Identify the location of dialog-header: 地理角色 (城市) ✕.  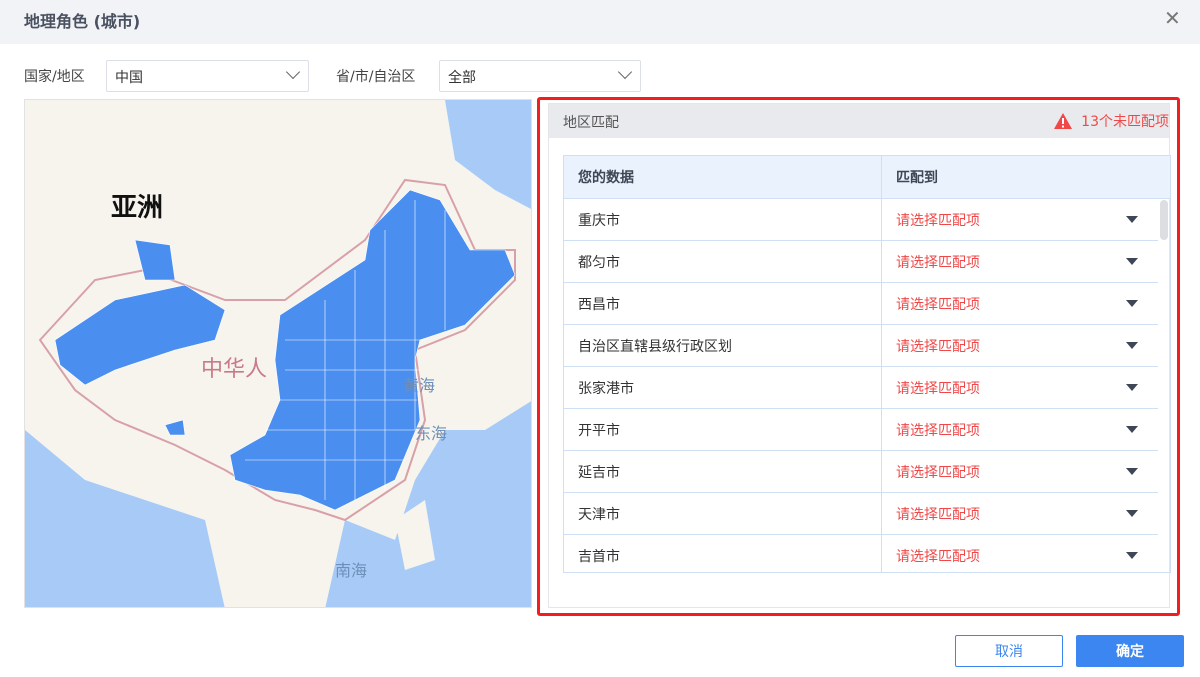
(600, 22).